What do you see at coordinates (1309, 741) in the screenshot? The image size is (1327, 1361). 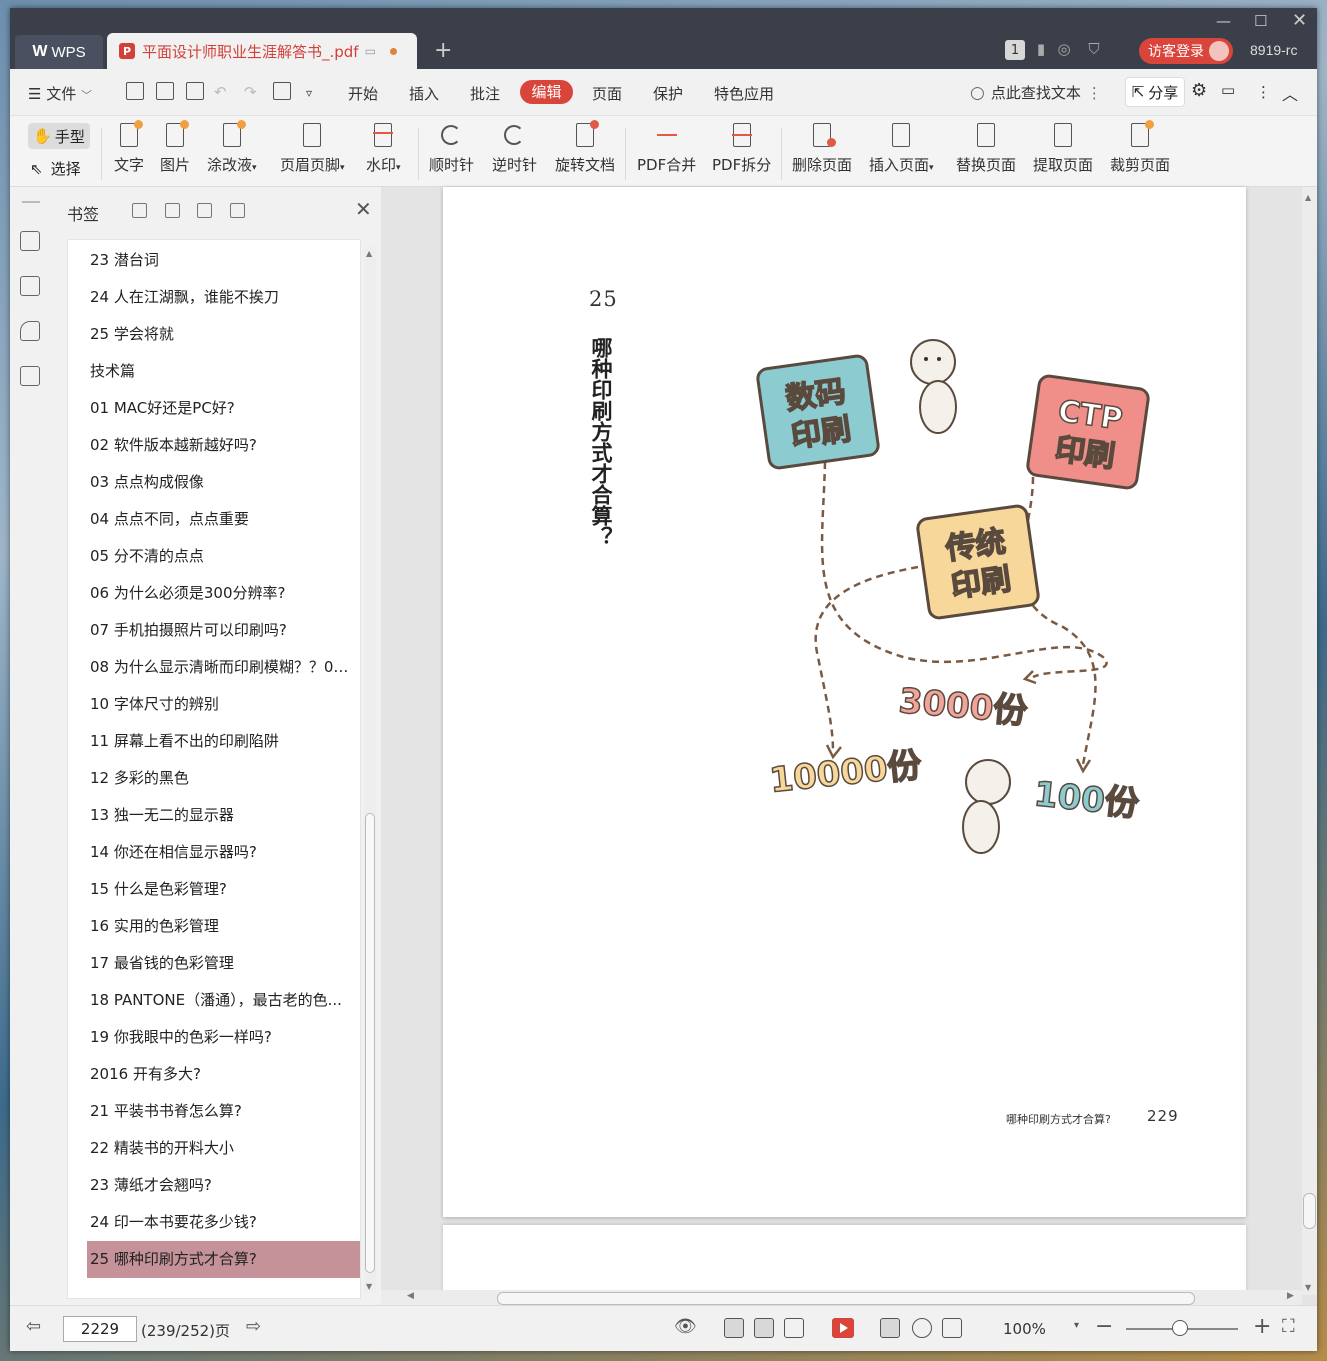 I see `document-vertical-scrollbar: ▲ ▼` at bounding box center [1309, 741].